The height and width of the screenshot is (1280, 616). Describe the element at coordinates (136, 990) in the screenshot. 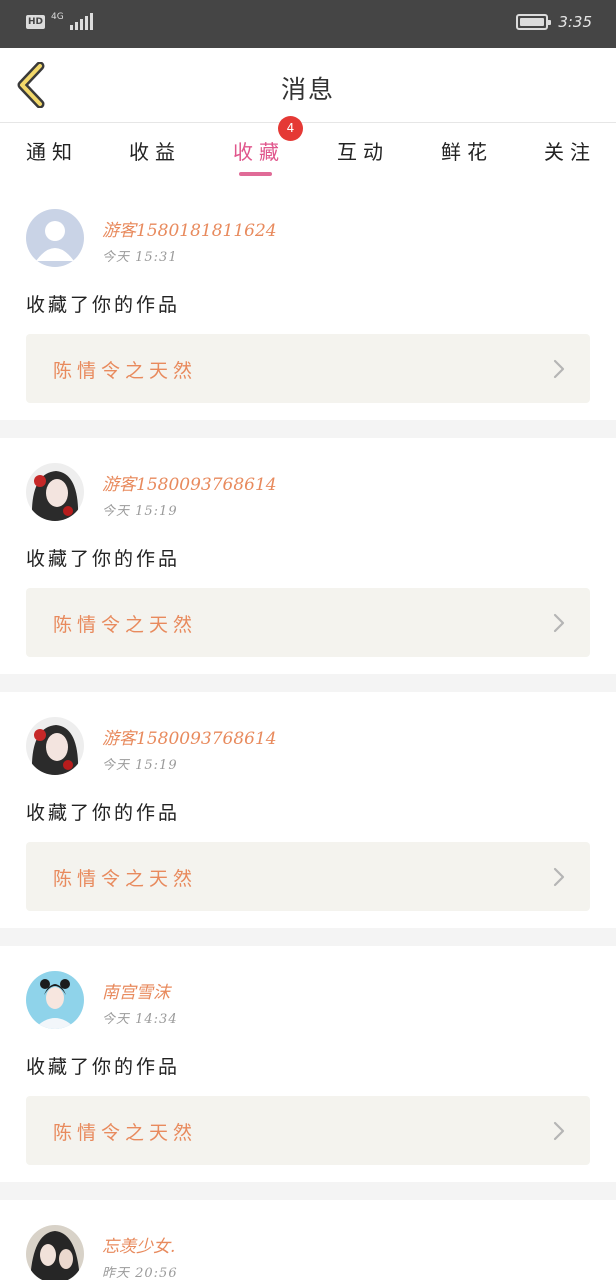

I see `username: 南宫雪沫` at that location.